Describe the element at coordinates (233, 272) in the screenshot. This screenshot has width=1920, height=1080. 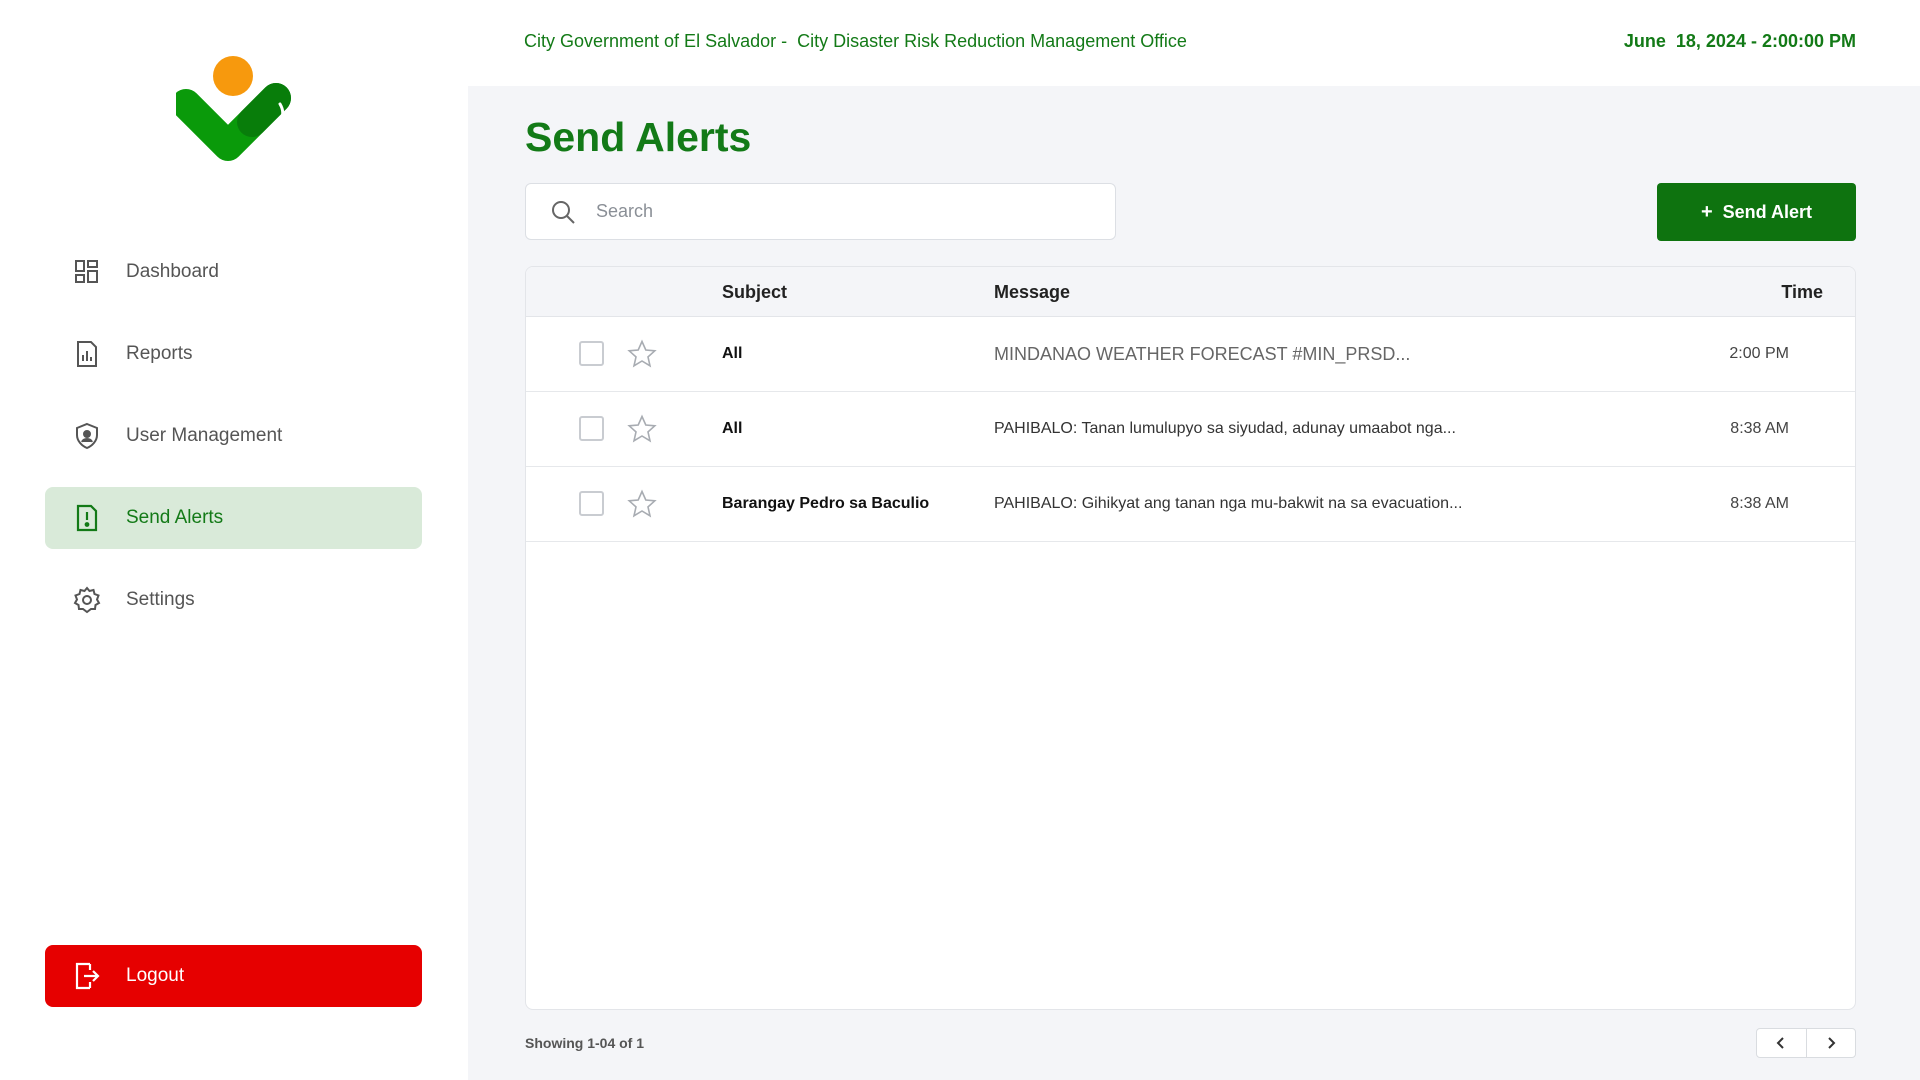
I see `sidebar-item-dashboard: Dashboard` at that location.